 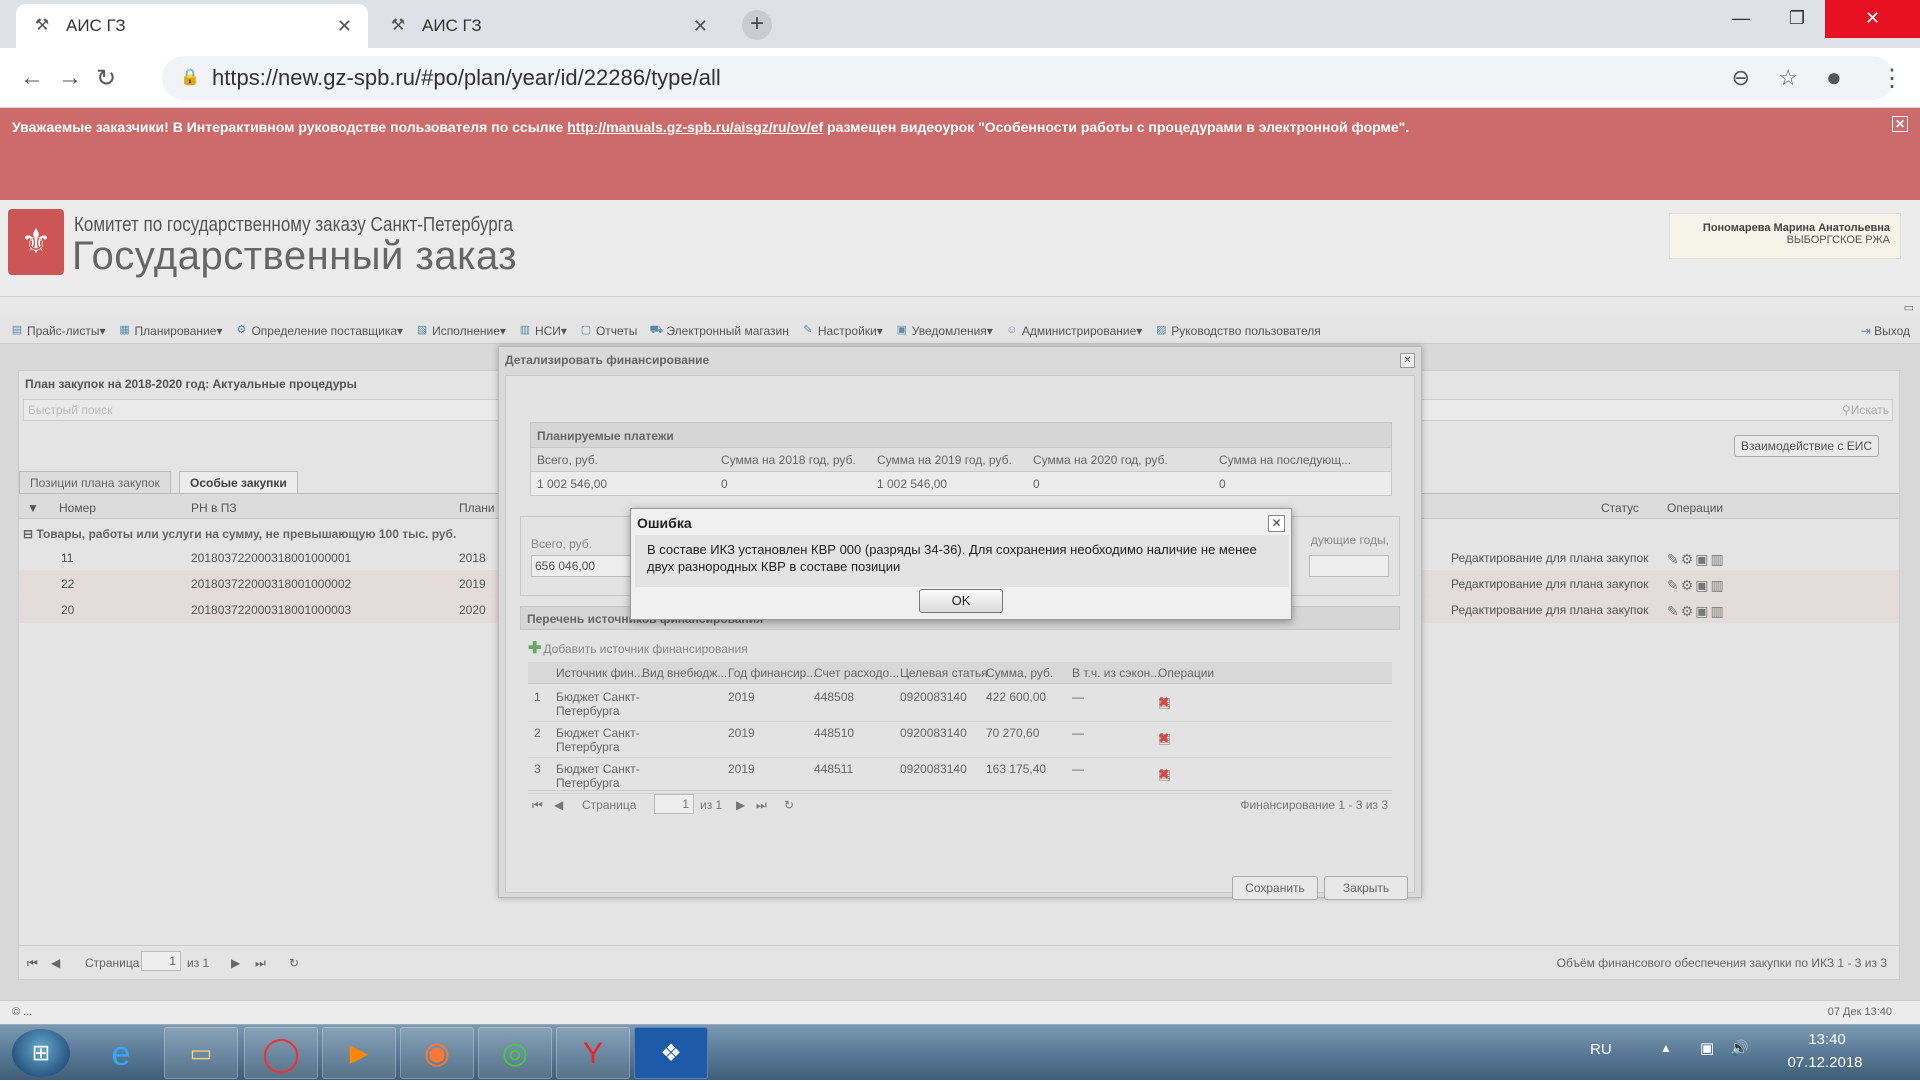 I want to click on eis-interaction-button: Взаимодействие с ЕИС, so click(x=1806, y=446).